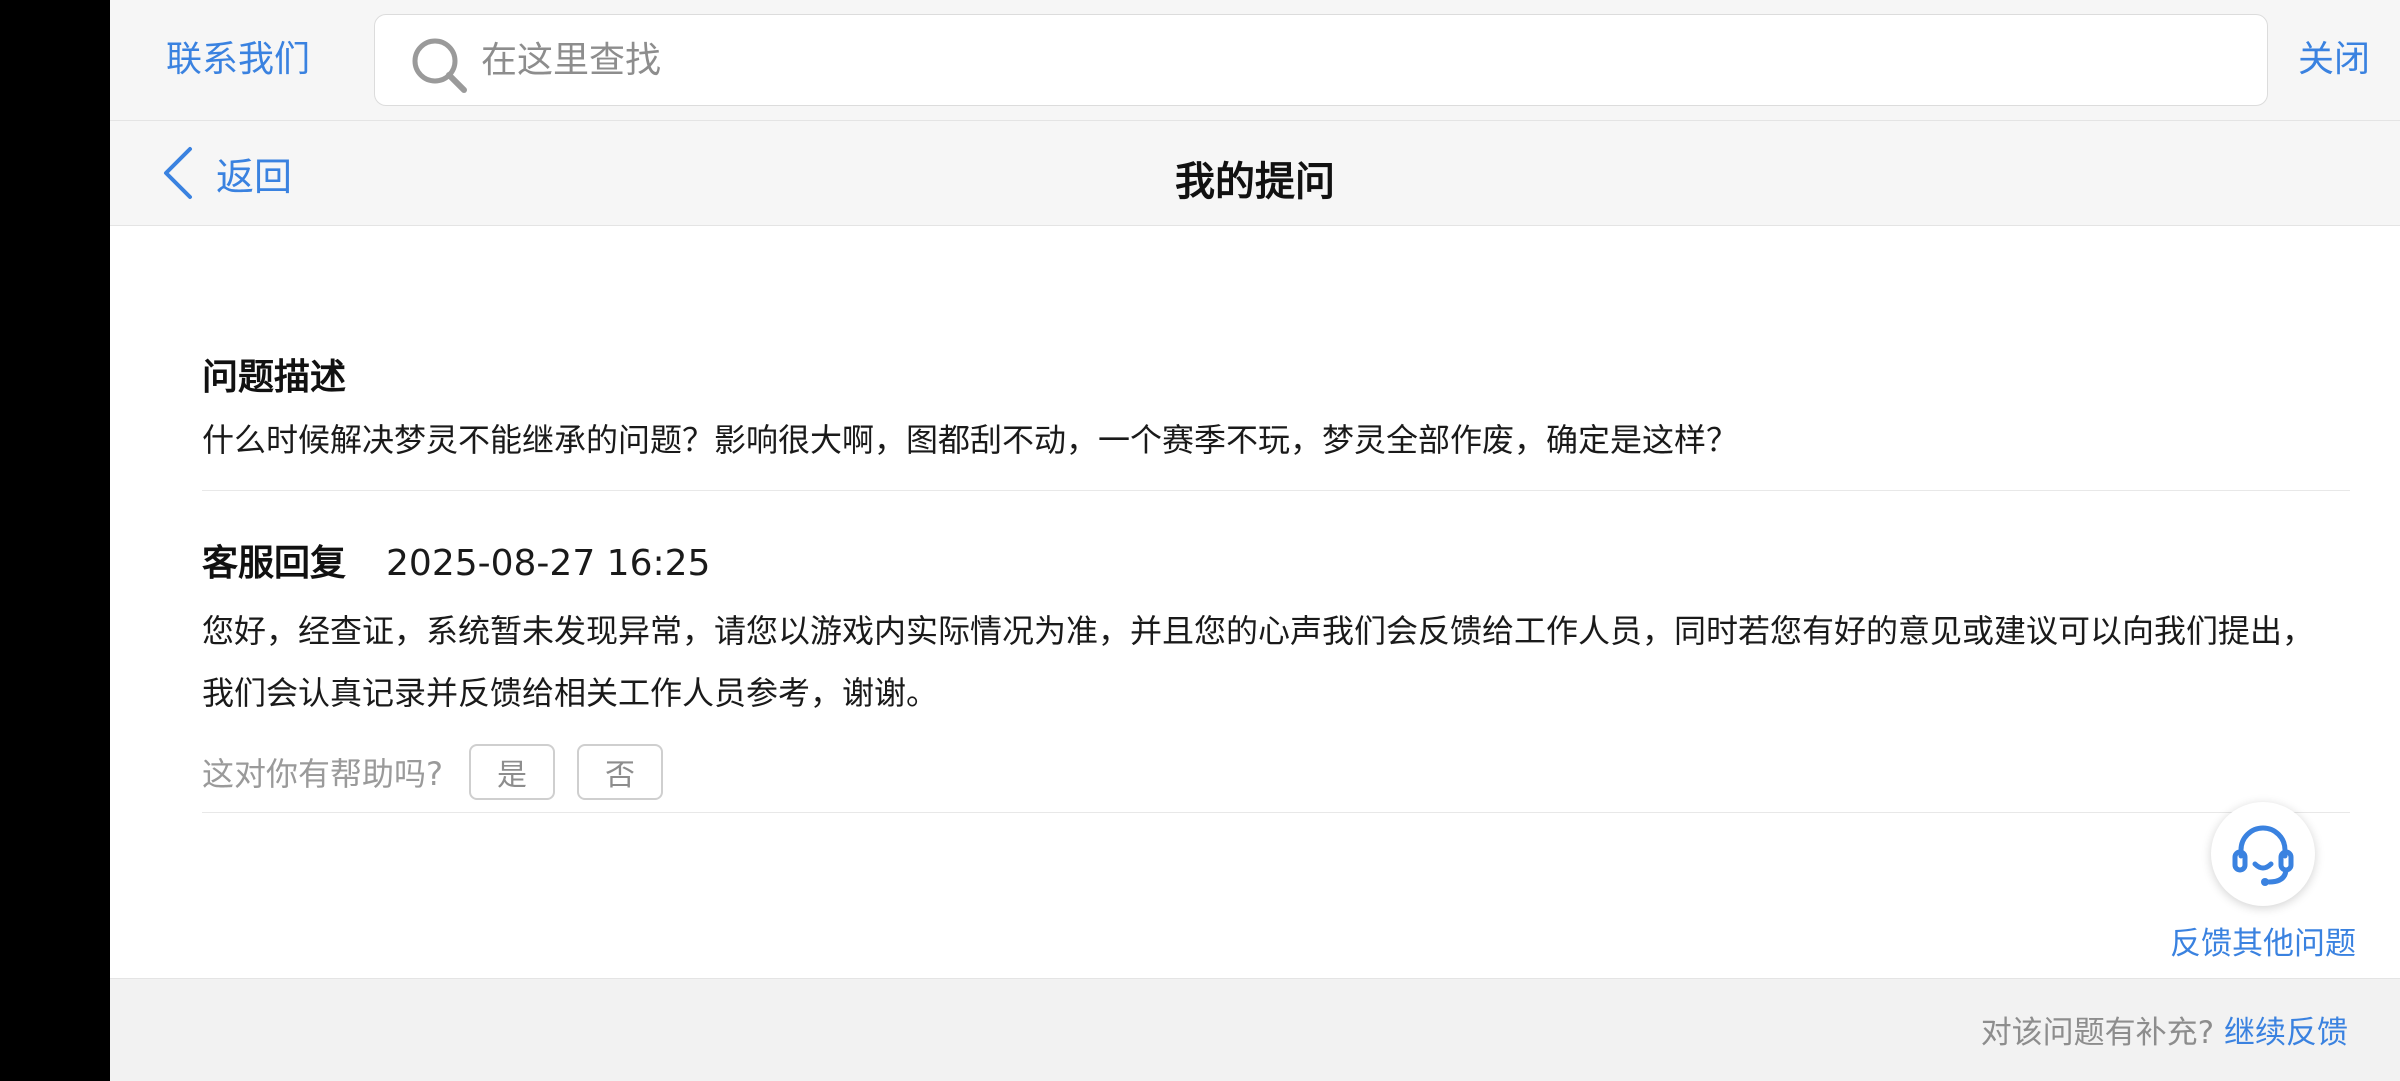 This screenshot has width=2400, height=1081. I want to click on feedback-other-label: 反馈其他问题, so click(2263, 944).